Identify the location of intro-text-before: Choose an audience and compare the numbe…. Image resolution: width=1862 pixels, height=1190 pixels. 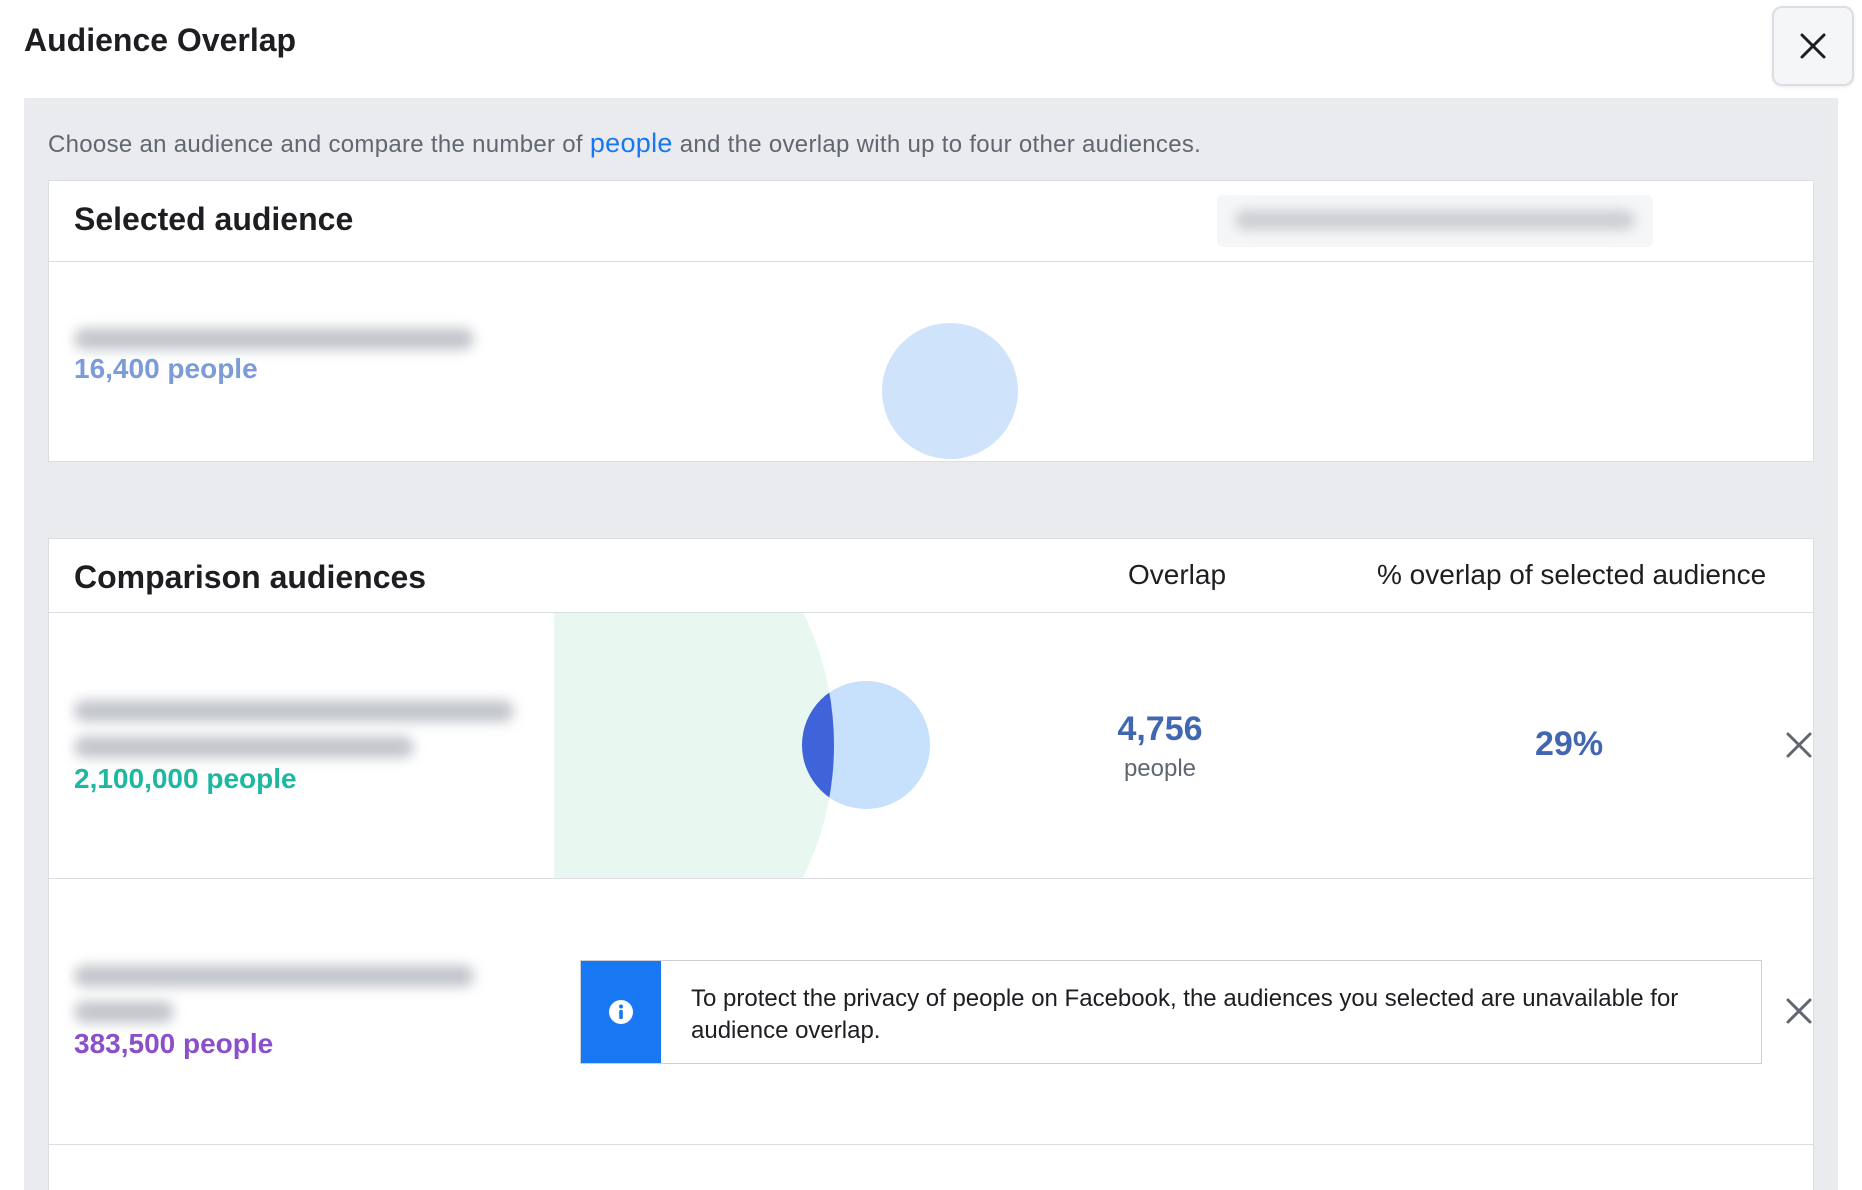
(319, 144).